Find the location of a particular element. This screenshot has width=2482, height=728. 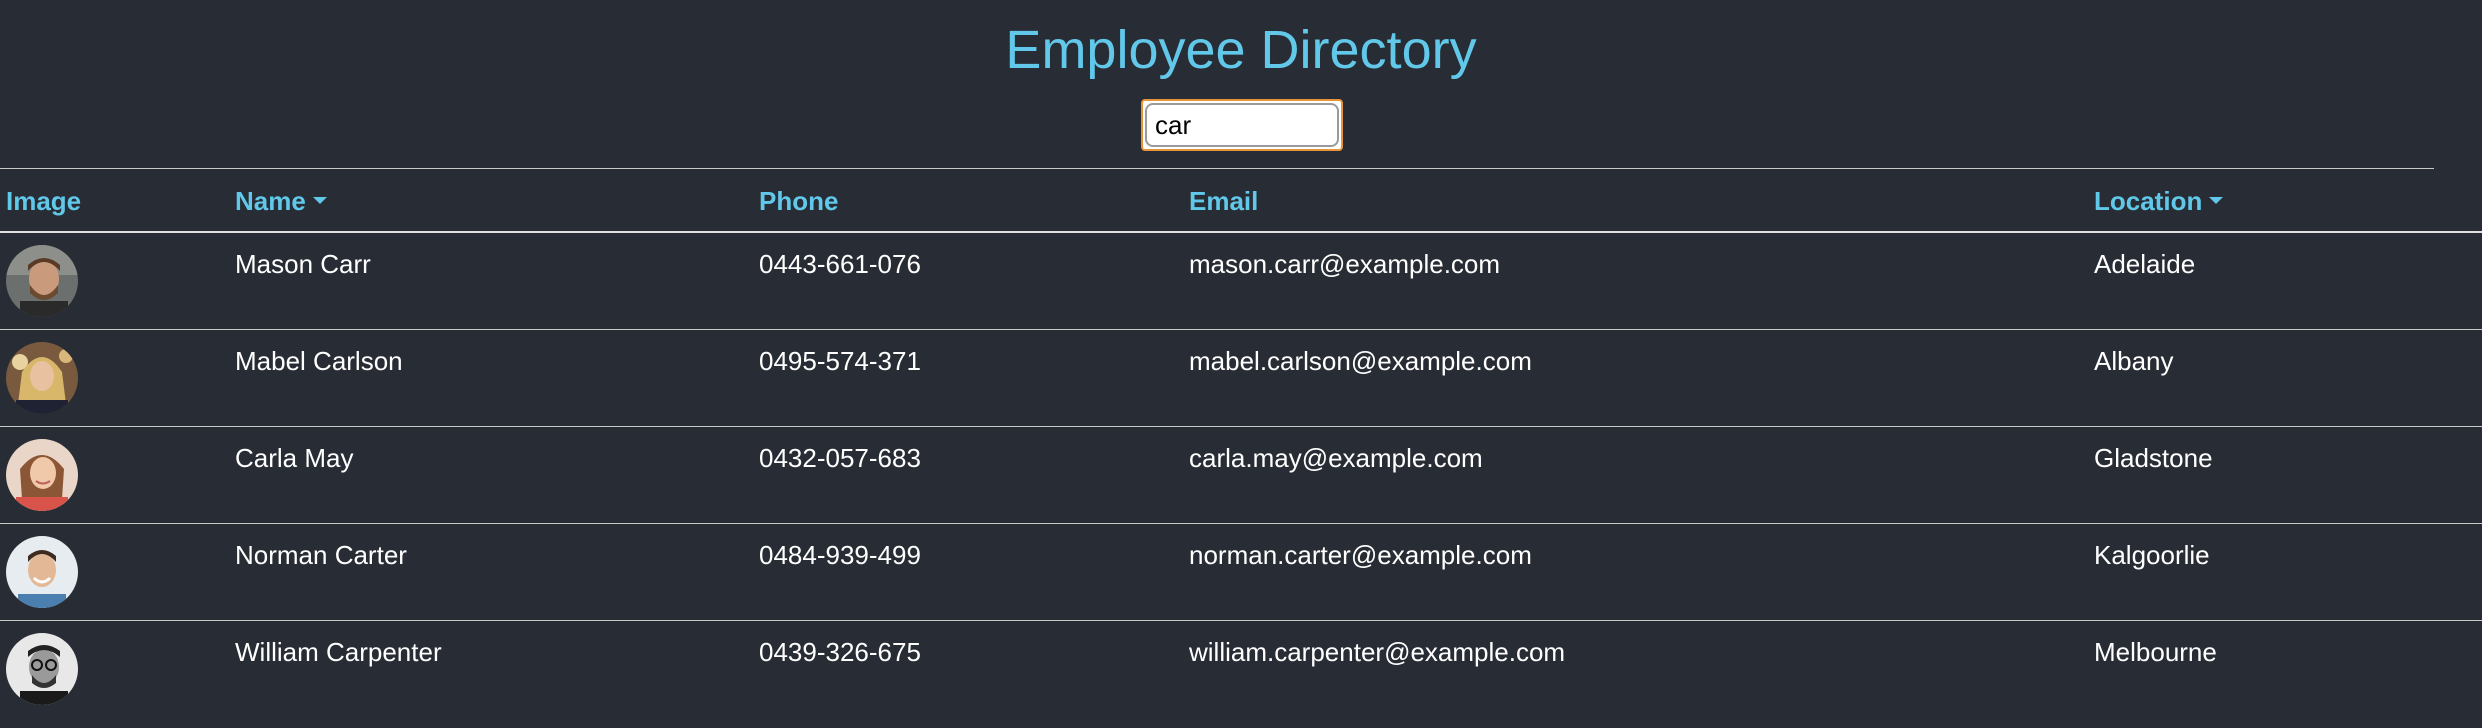

column-header-location: Location is located at coordinates (2159, 201).